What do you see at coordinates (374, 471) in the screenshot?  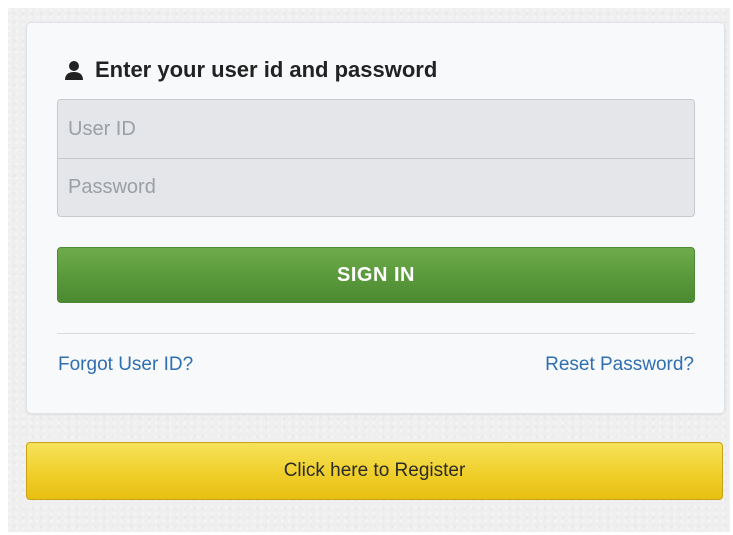 I see `register-button: Click here to Register` at bounding box center [374, 471].